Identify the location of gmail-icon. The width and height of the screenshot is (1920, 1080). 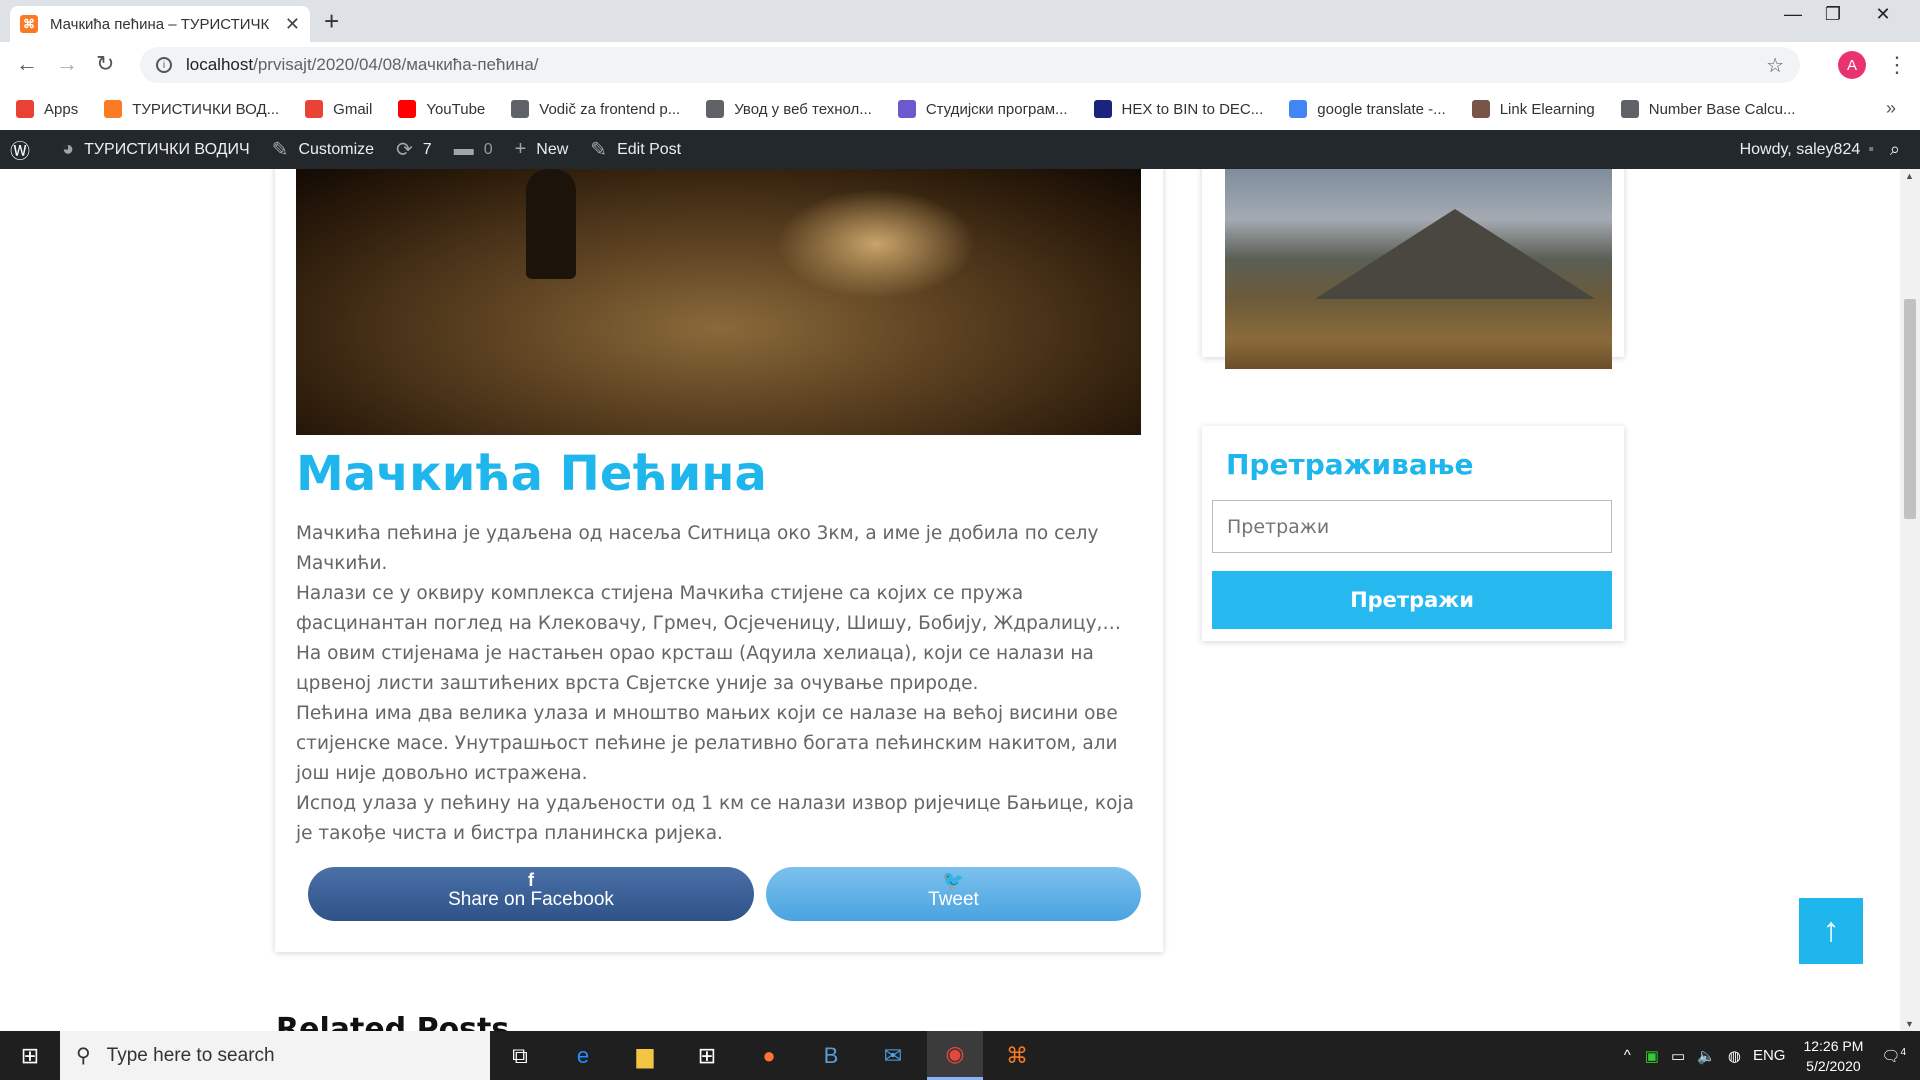
(314, 109).